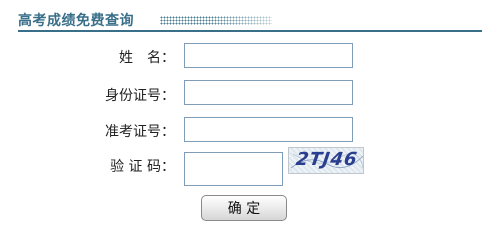 The image size is (500, 240). I want to click on captcha-input, so click(233, 169).